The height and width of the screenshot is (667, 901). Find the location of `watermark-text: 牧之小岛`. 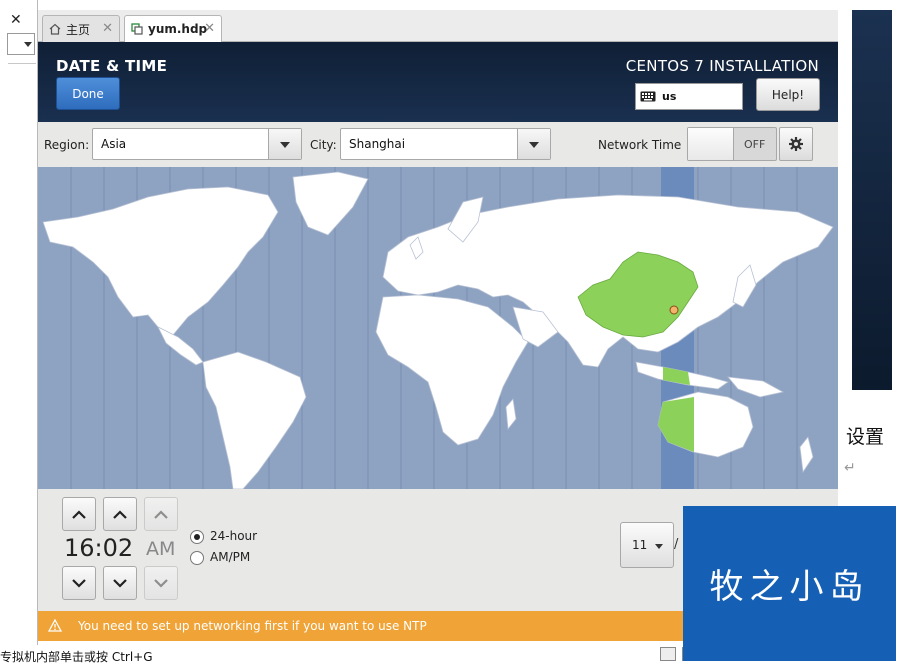

watermark-text: 牧之小岛 is located at coordinates (789, 587).